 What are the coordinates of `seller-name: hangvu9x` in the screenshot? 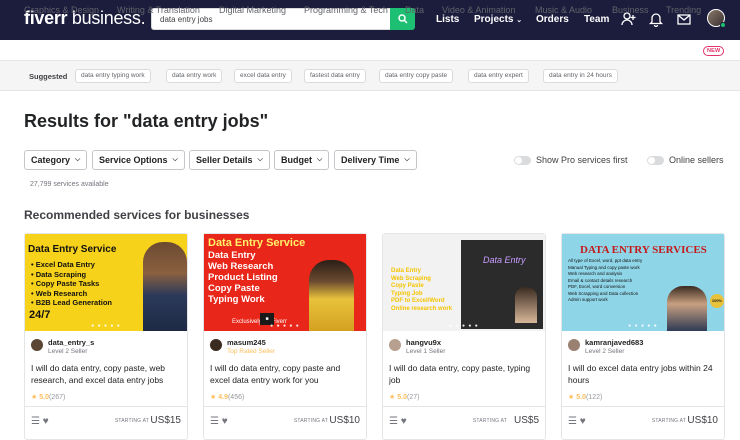 It's located at (425, 342).